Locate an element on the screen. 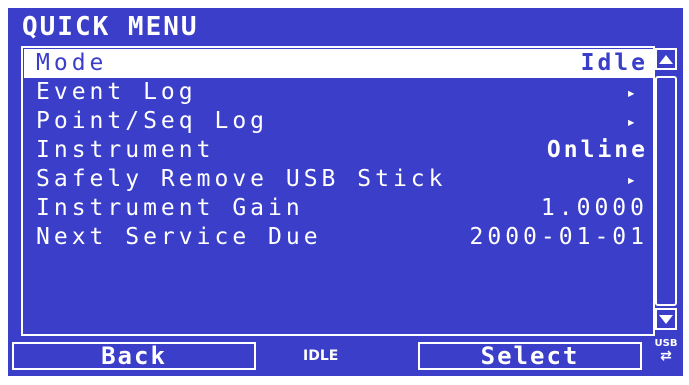 The width and height of the screenshot is (689, 385). scroll-up-icon is located at coordinates (666, 59).